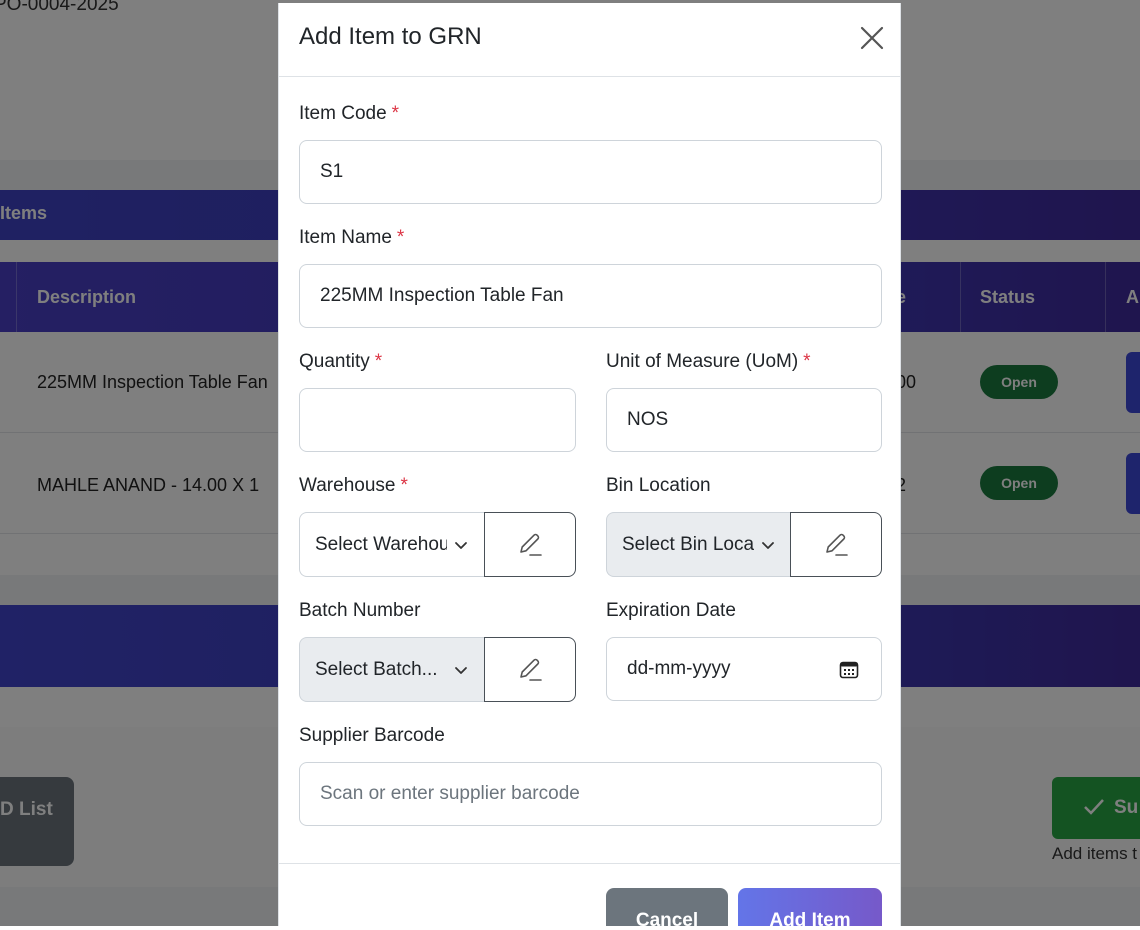  What do you see at coordinates (590, 172) in the screenshot?
I see `item-code-input: S1` at bounding box center [590, 172].